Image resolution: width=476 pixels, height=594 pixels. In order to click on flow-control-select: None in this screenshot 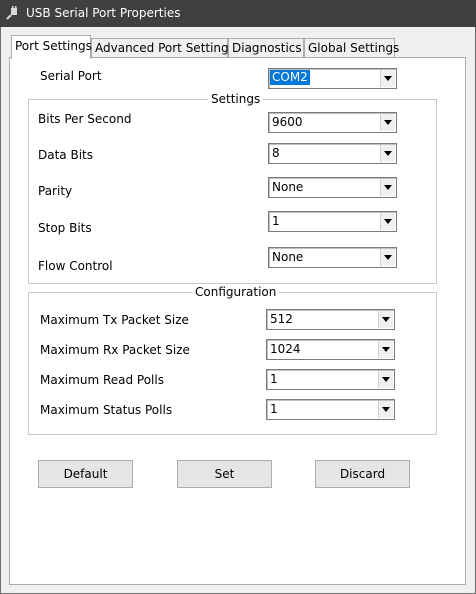, I will do `click(332, 257)`.